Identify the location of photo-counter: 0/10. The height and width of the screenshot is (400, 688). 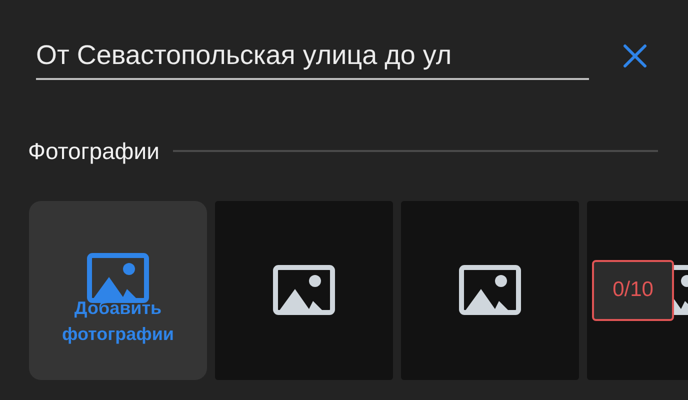
(633, 290).